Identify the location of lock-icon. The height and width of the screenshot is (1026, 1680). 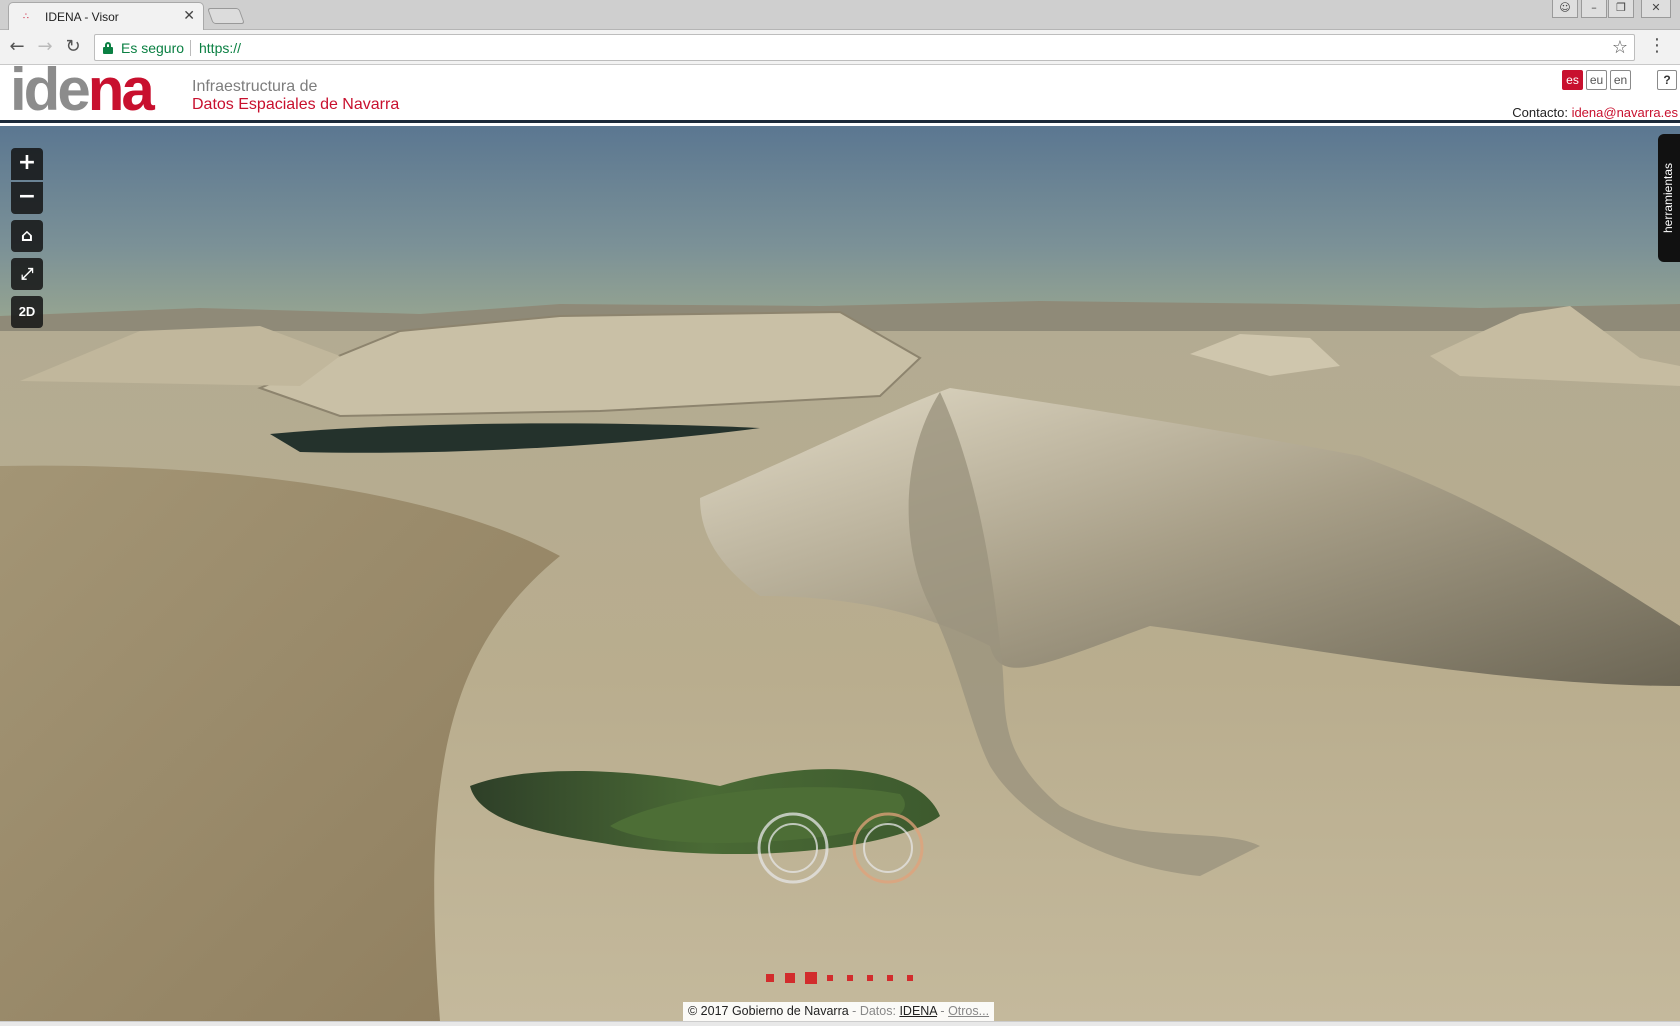
(108, 48).